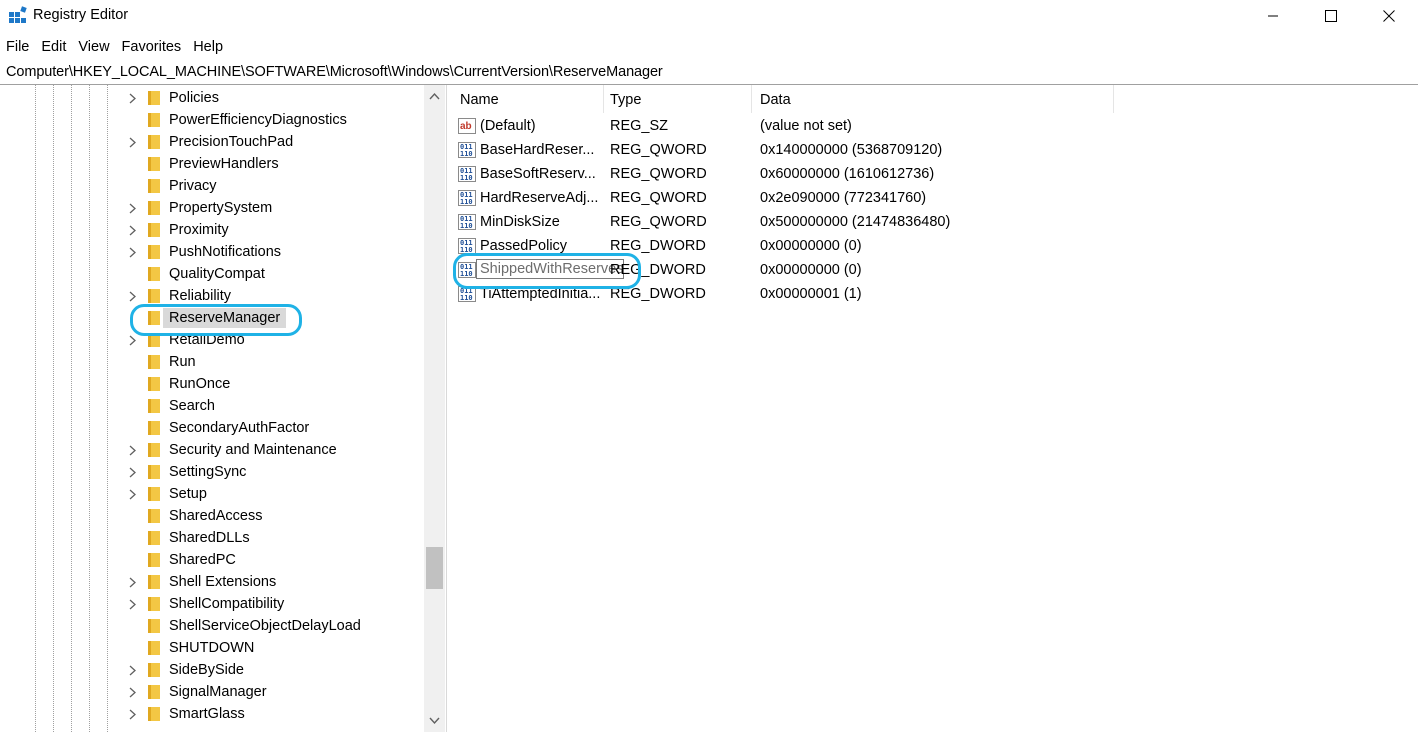 Image resolution: width=1418 pixels, height=732 pixels. What do you see at coordinates (212, 472) in the screenshot?
I see `tree-item: SettingSync` at bounding box center [212, 472].